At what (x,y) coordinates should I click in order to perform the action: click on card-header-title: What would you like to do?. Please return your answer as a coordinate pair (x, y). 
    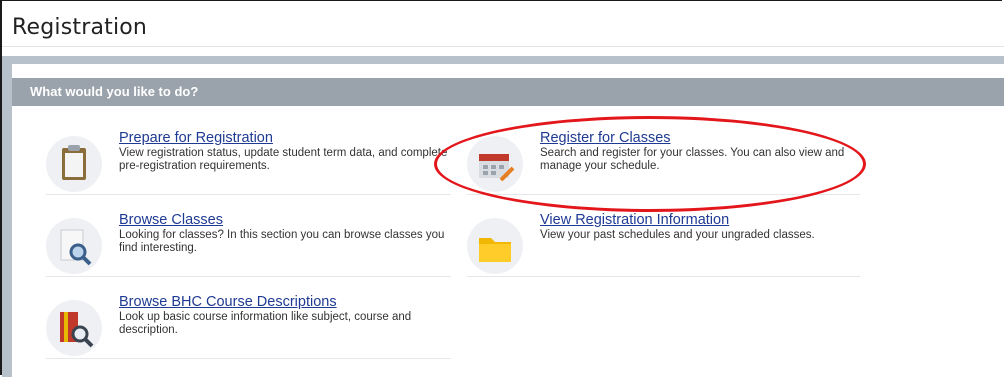
    Looking at the image, I should click on (114, 91).